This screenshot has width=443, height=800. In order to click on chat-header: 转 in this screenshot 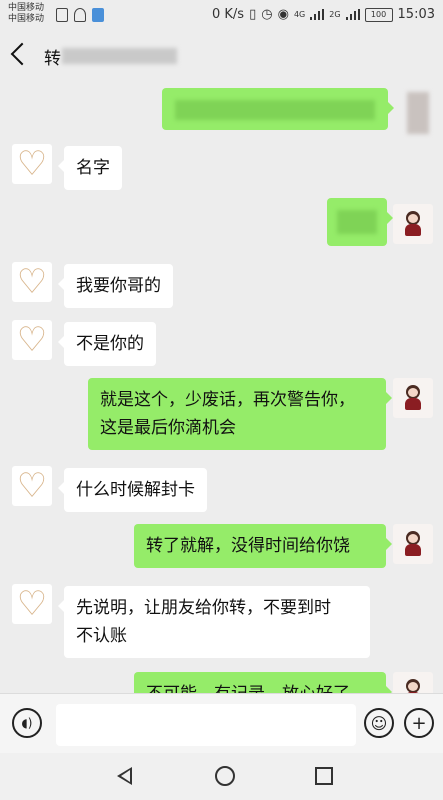, I will do `click(221, 57)`.